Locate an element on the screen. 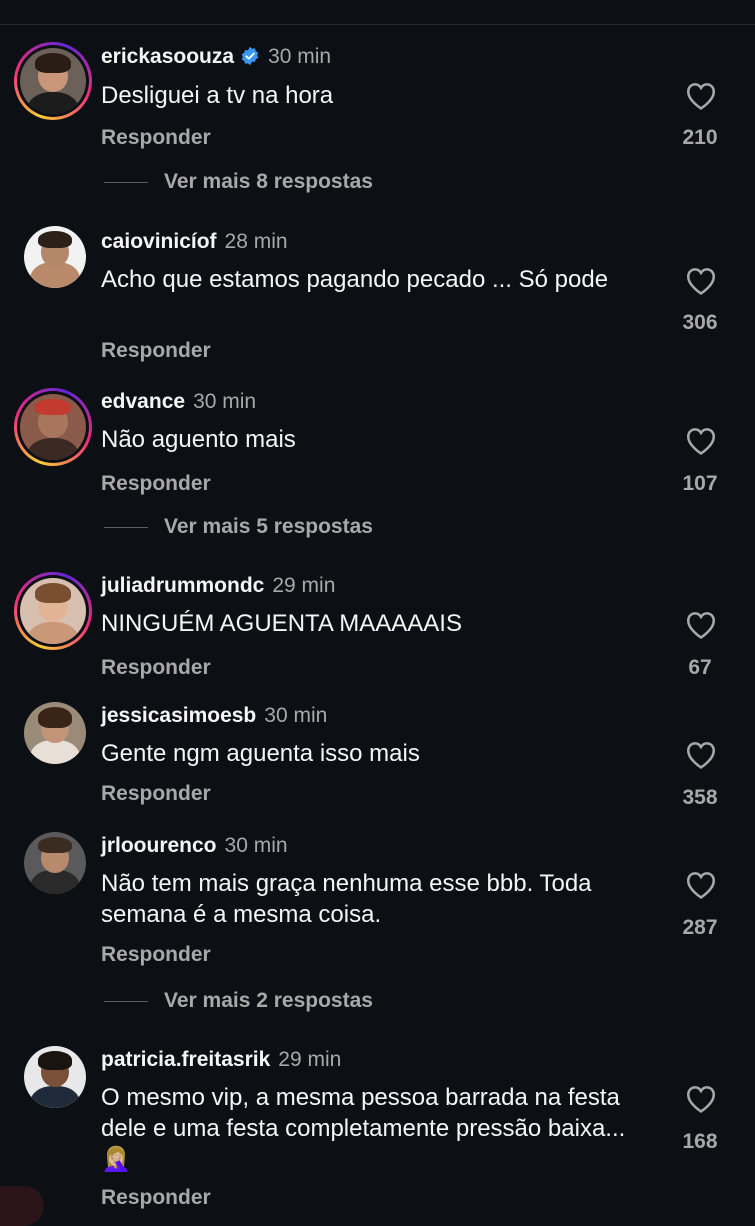 The image size is (755, 1226). partial-overlay-button is located at coordinates (22, 1206).